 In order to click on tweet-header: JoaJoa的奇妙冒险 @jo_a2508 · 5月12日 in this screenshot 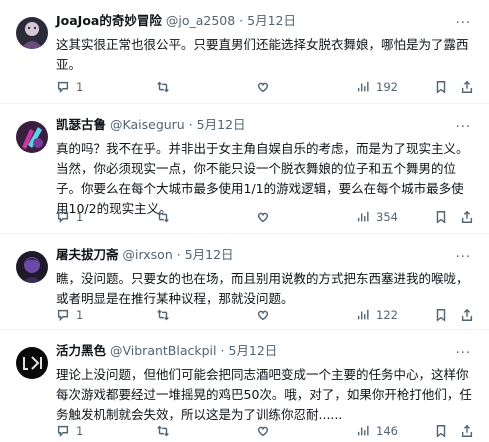, I will do `click(176, 21)`.